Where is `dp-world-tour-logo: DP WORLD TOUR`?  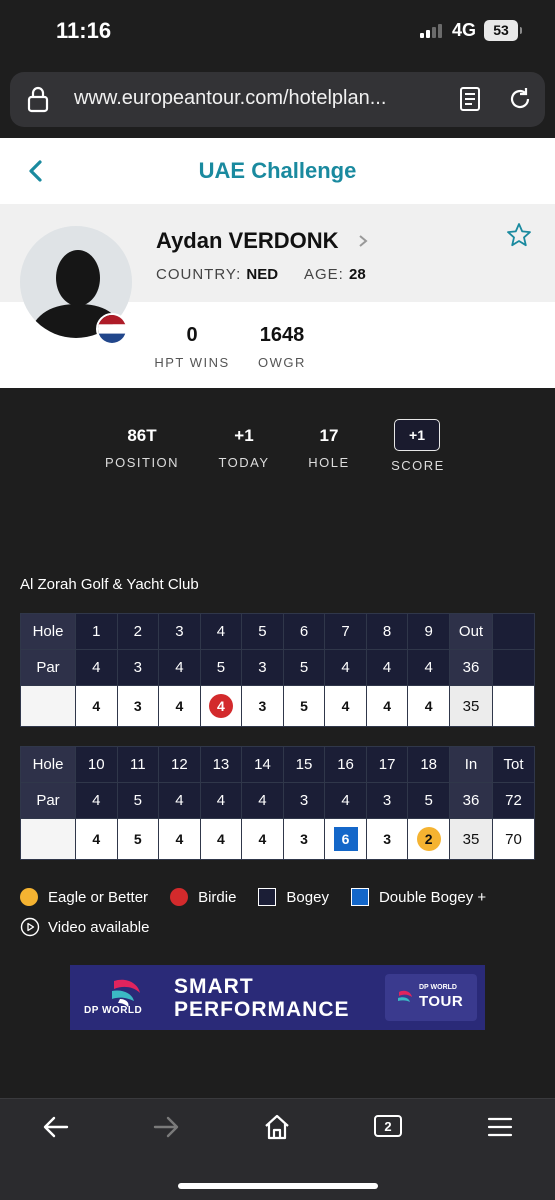
dp-world-tour-logo: DP WORLD TOUR is located at coordinates (431, 997).